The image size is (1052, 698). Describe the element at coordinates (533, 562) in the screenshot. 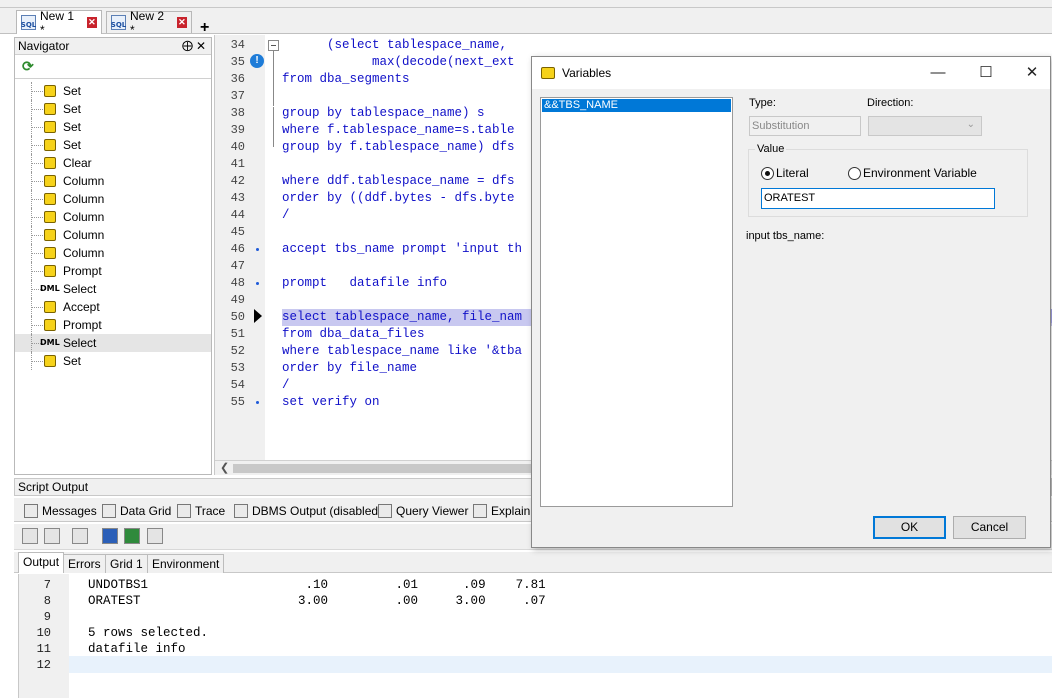

I see `output-subtabs: Output Errors Grid 1 Environment` at that location.